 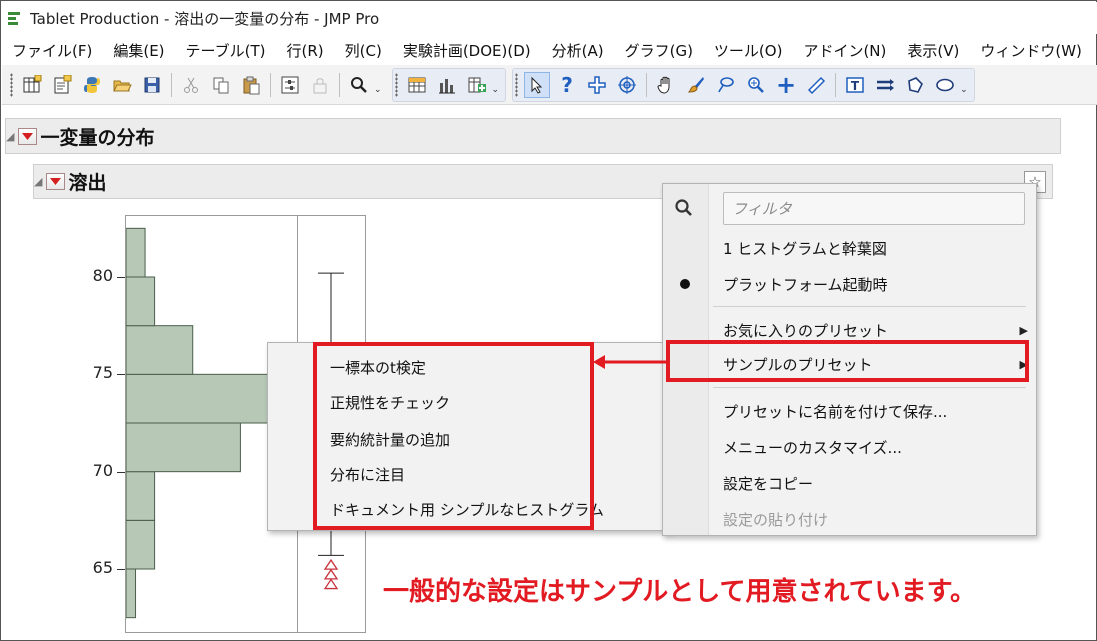 I want to click on svg-text: T, so click(x=855, y=86).